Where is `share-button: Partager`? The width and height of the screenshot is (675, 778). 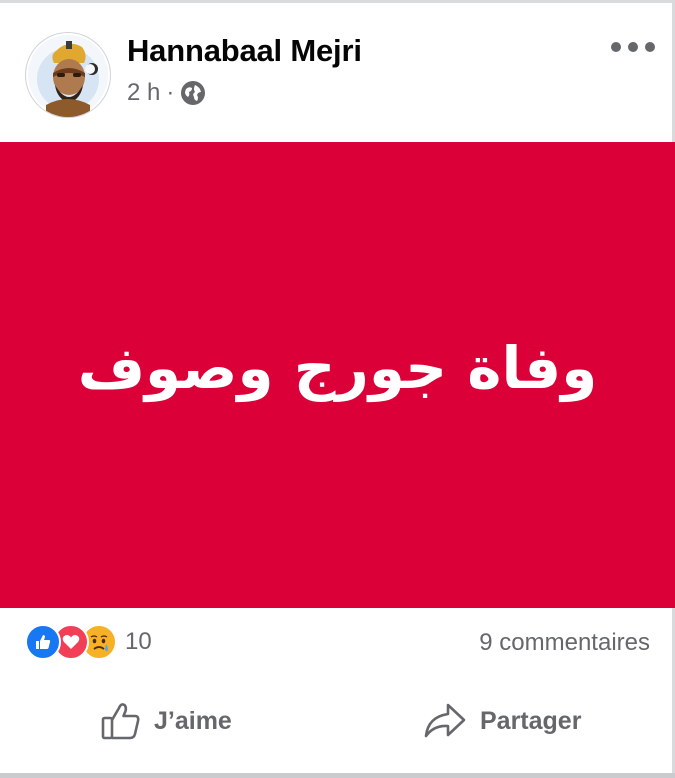
share-button: Partager is located at coordinates (501, 721).